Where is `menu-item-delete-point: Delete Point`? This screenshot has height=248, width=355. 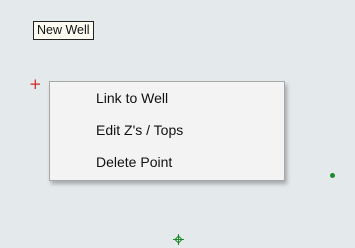 menu-item-delete-point: Delete Point is located at coordinates (134, 162).